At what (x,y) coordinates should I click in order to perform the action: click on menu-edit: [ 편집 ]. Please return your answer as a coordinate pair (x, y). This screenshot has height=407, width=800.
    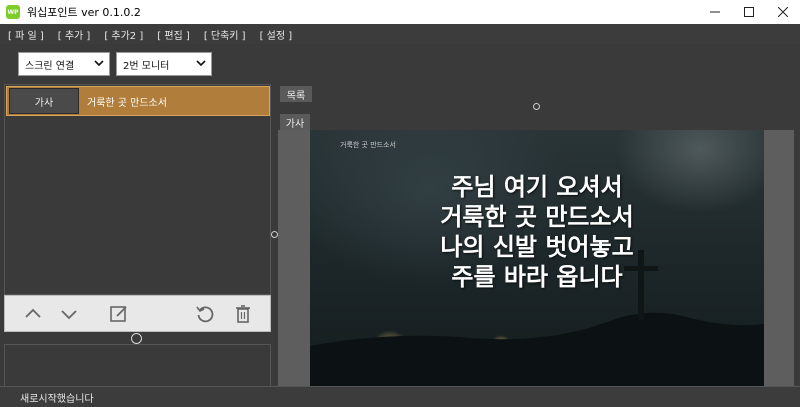
    Looking at the image, I should click on (173, 34).